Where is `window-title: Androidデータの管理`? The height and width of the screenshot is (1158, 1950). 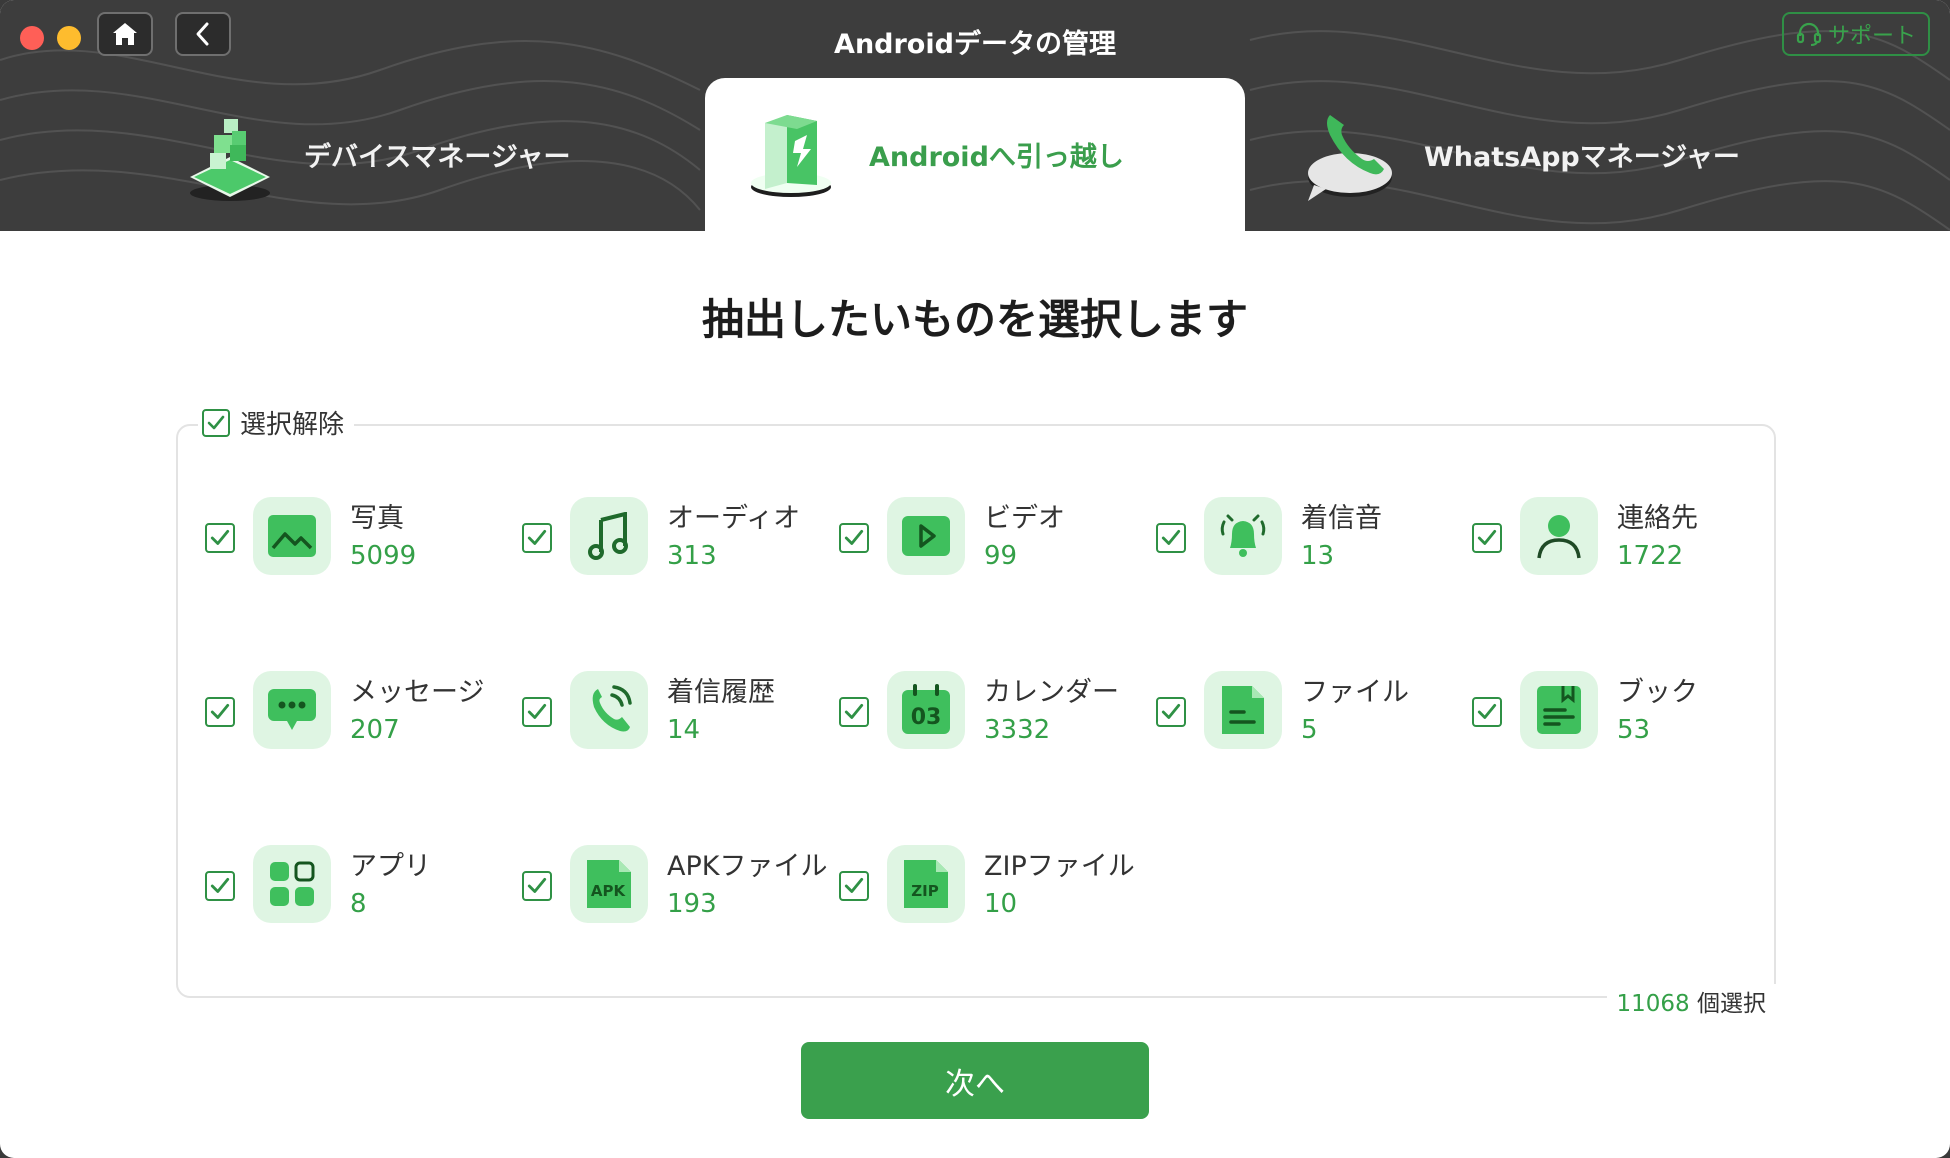 window-title: Androidデータの管理 is located at coordinates (975, 44).